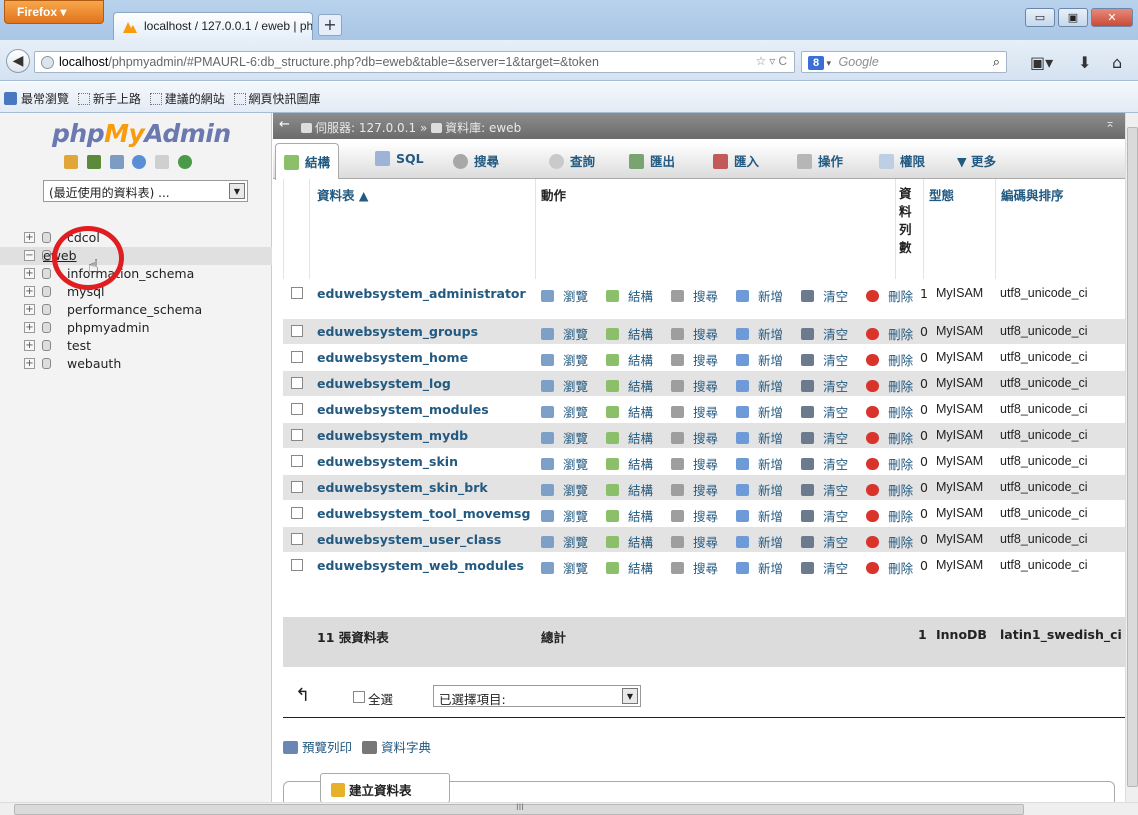 This screenshot has height=815, width=1138. I want to click on table-name-link: eduwebsystem_user_class, so click(409, 539).